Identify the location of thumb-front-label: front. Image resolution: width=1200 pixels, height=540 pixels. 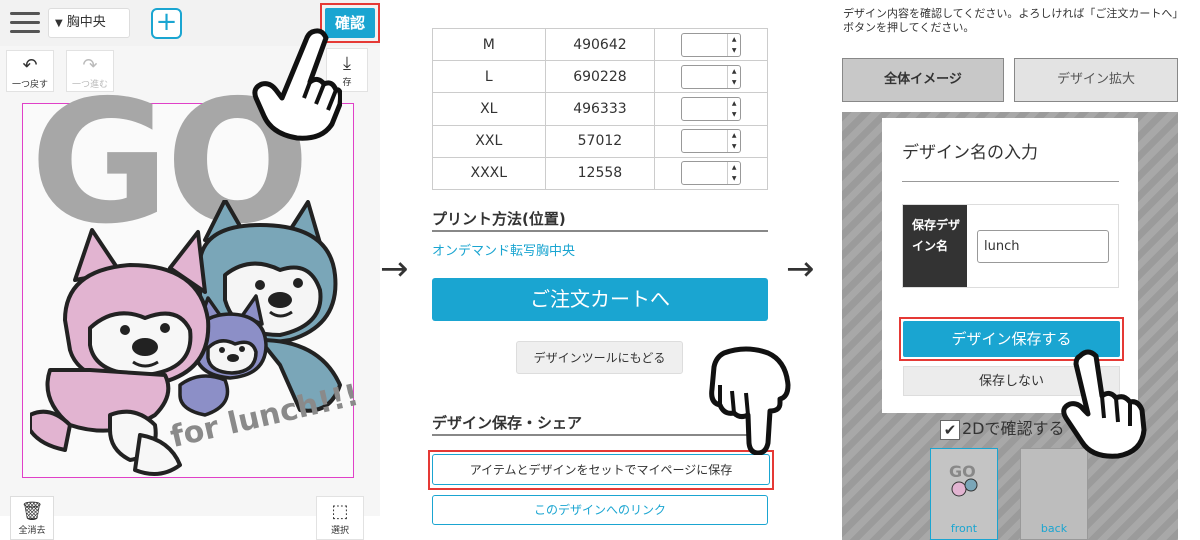
(964, 528).